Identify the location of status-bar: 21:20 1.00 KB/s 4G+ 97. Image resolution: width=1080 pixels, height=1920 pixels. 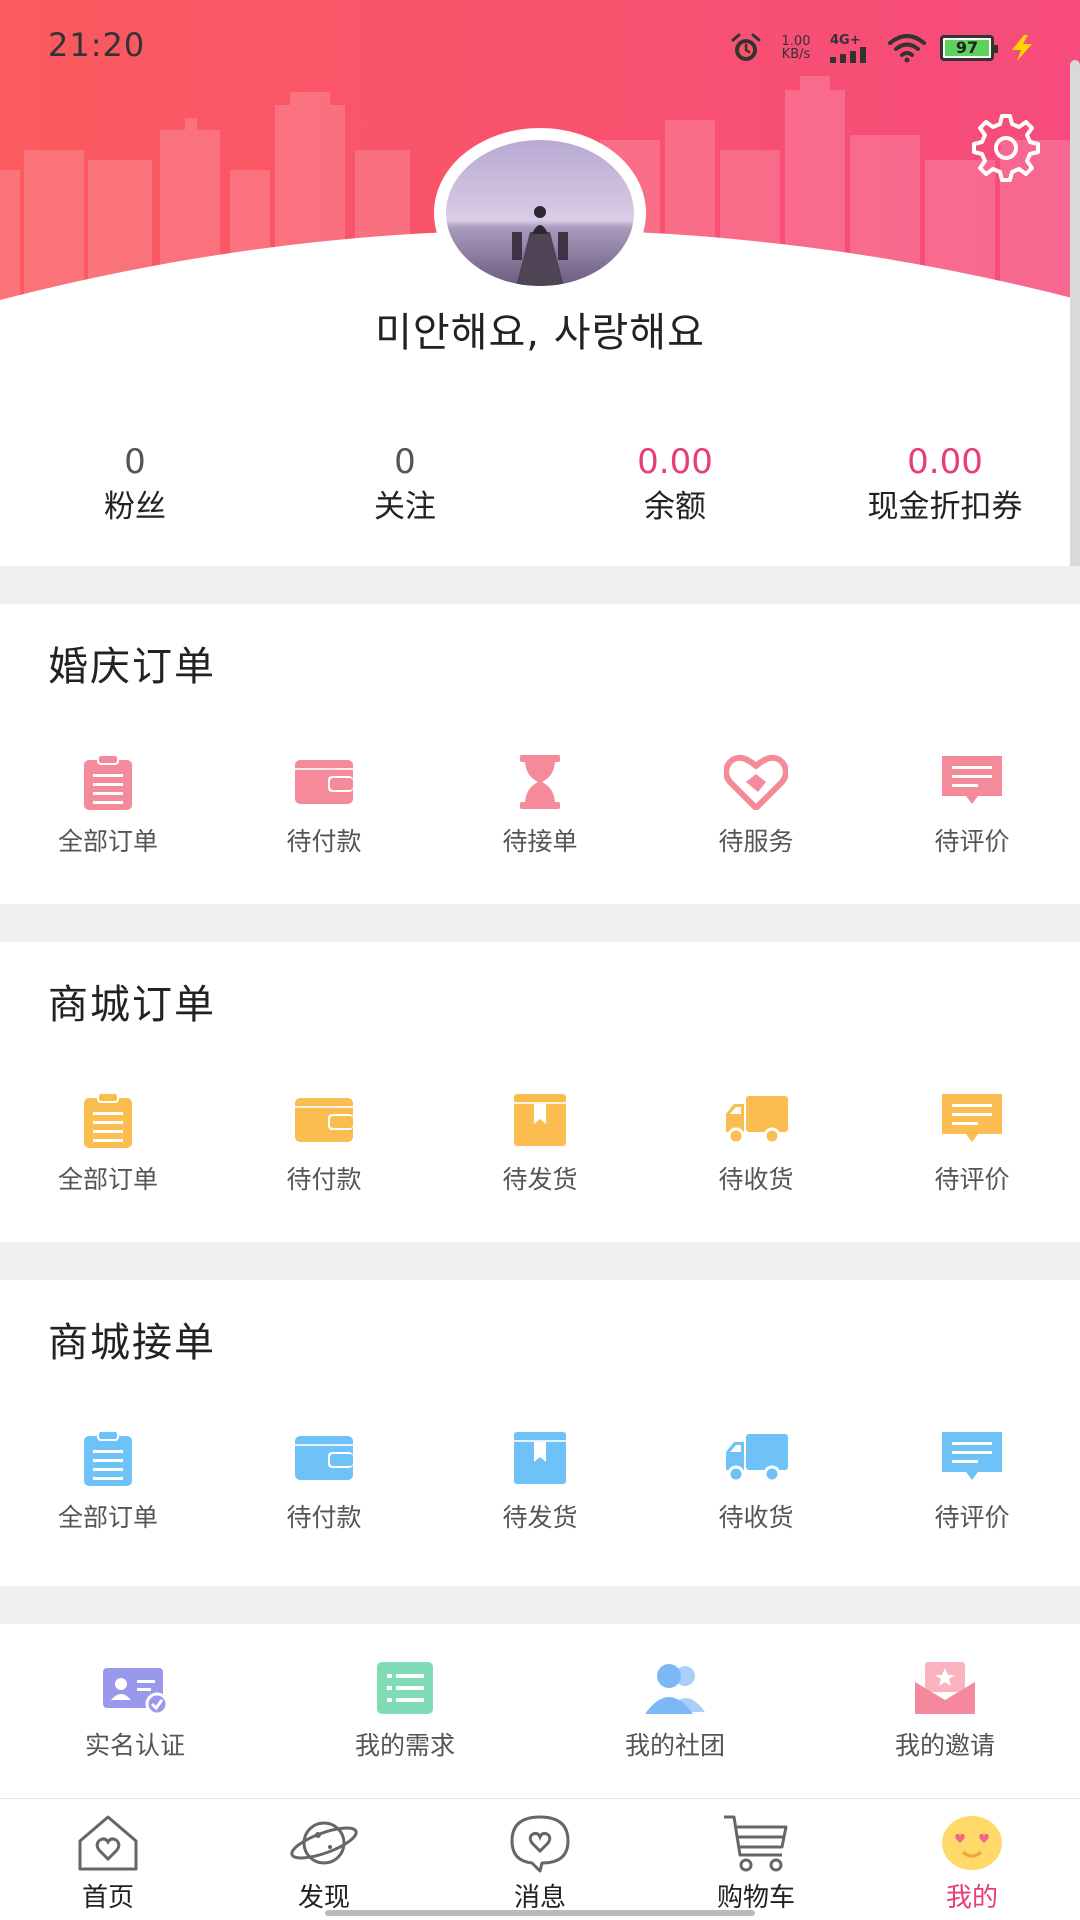
(540, 46).